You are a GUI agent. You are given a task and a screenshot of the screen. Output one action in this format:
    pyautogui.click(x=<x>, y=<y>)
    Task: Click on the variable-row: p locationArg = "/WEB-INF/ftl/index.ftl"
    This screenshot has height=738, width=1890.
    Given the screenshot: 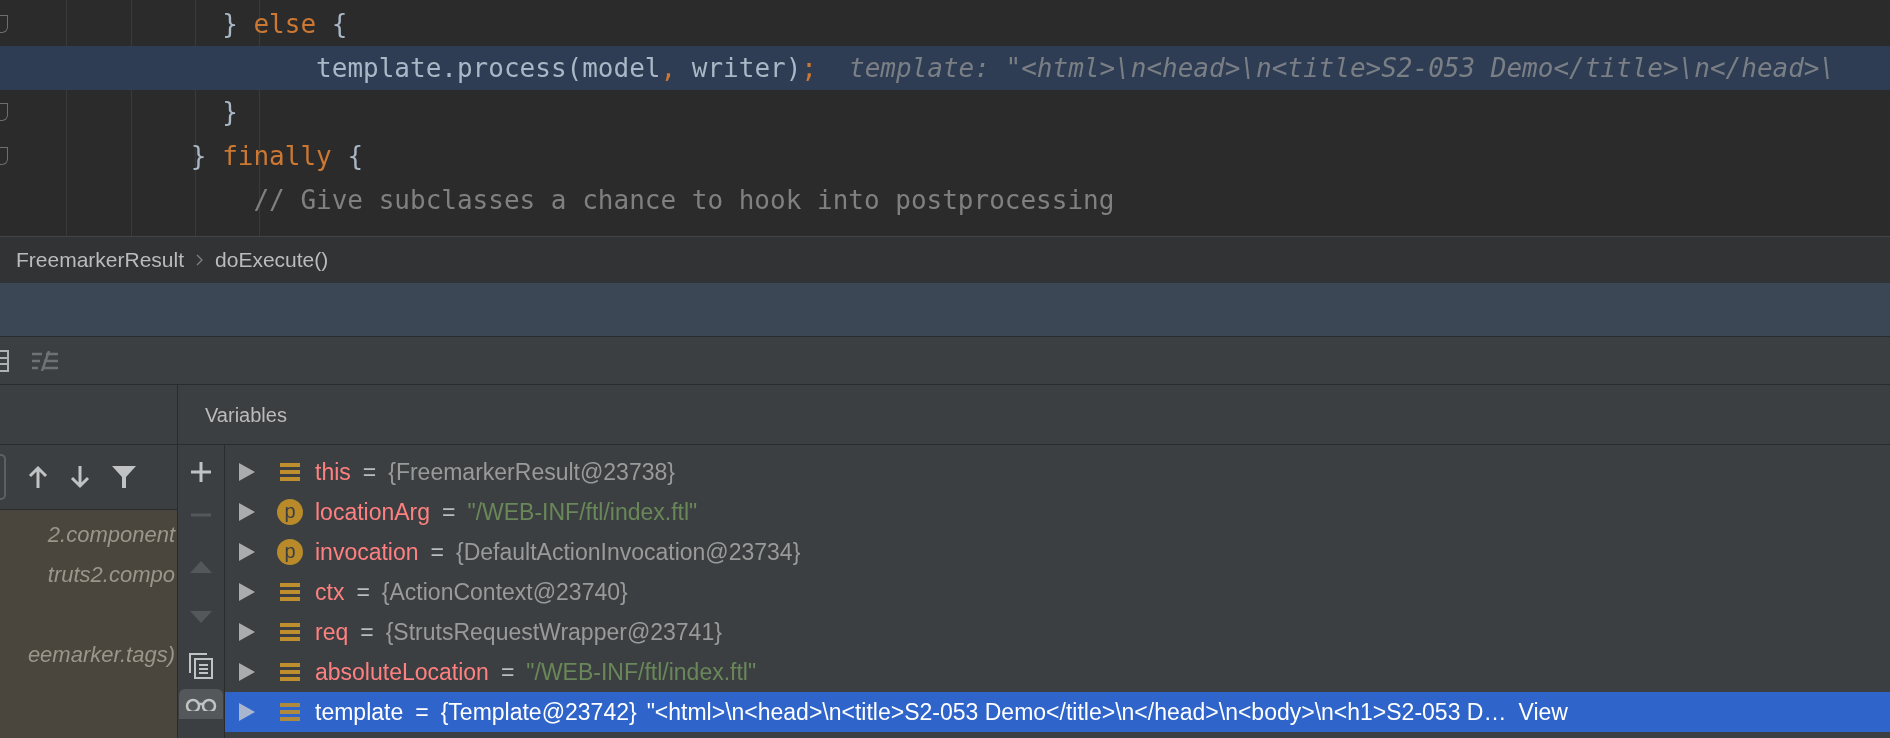 What is the action you would take?
    pyautogui.click(x=1057, y=512)
    